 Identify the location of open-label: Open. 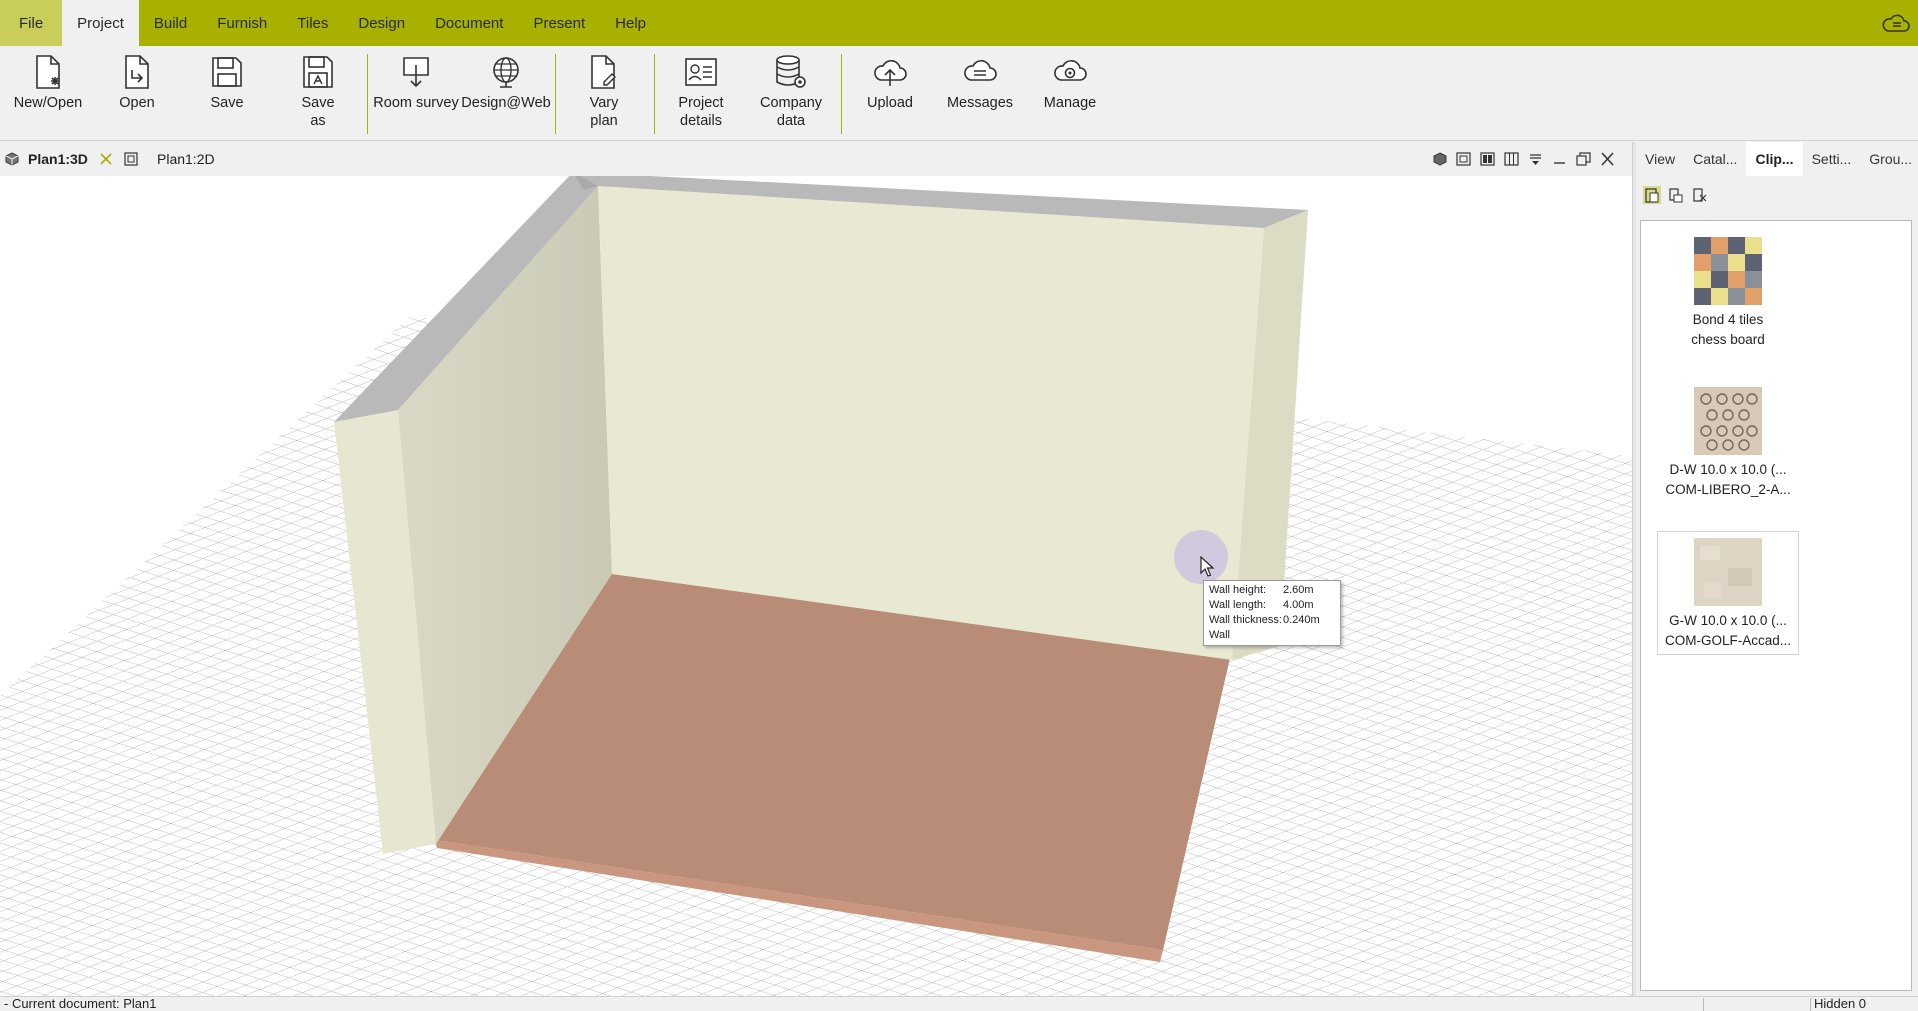
(137, 103).